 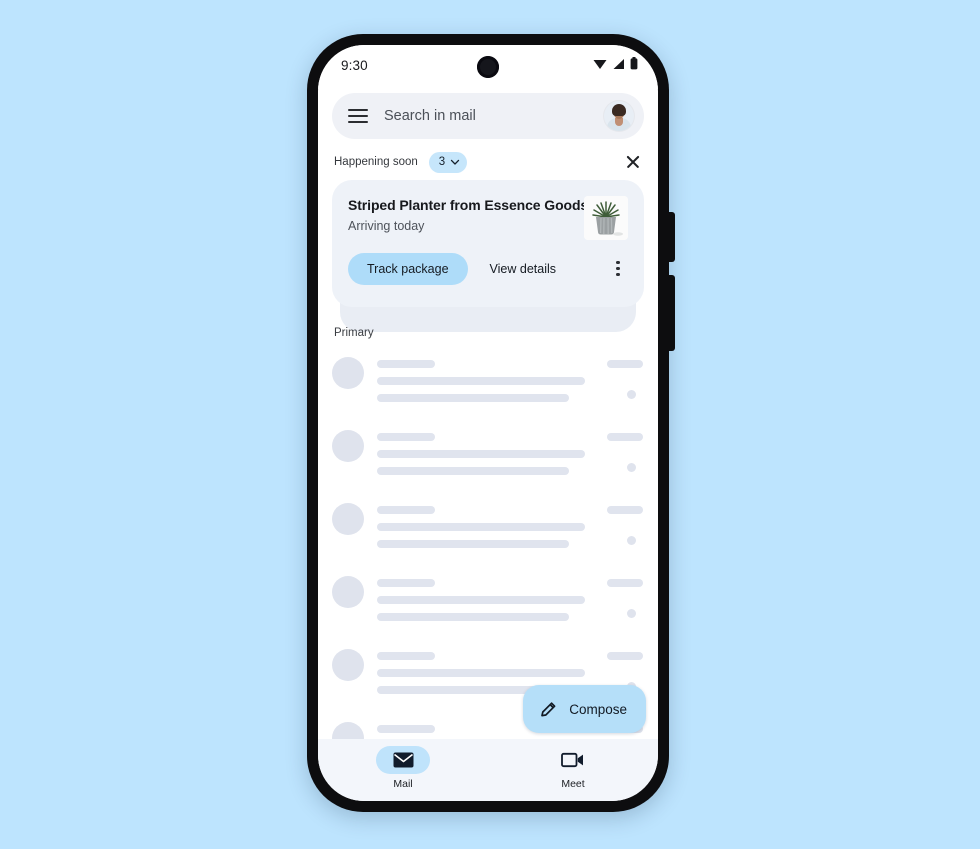 I want to click on chevron-down-icon, so click(x=455, y=162).